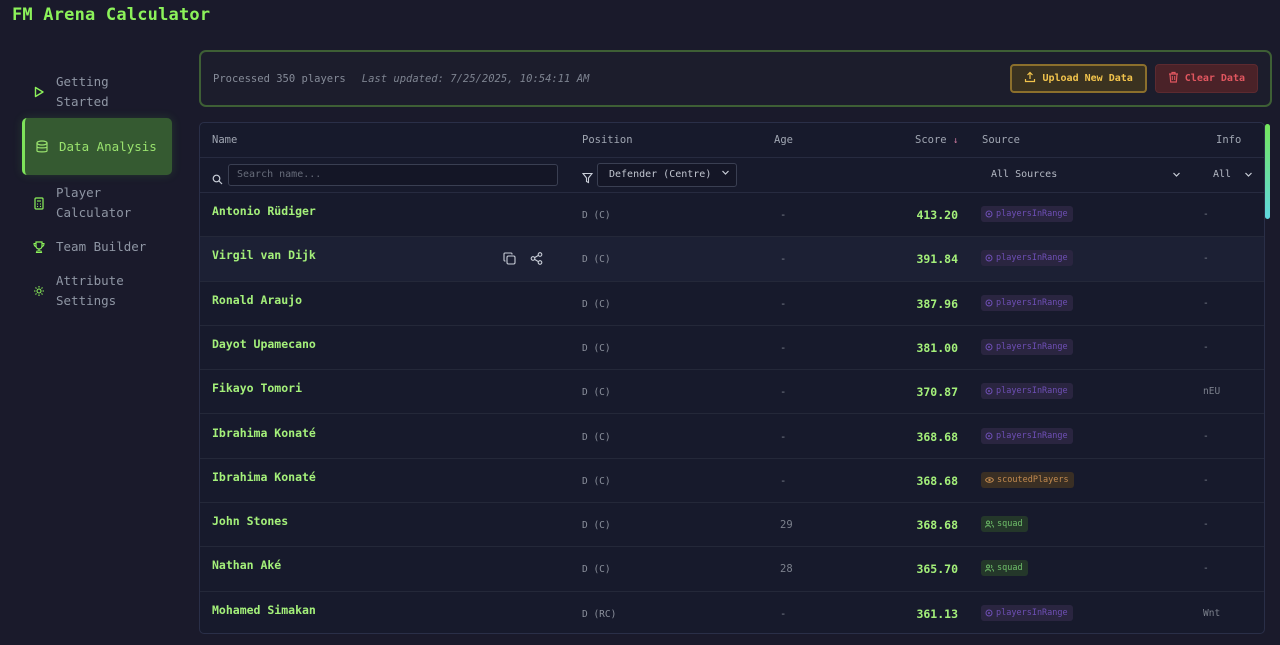 The width and height of the screenshot is (1280, 645). What do you see at coordinates (786, 525) in the screenshot?
I see `player-age: 29` at bounding box center [786, 525].